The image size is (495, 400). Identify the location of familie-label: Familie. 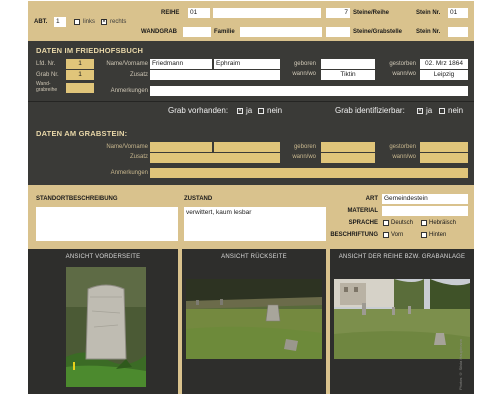
(224, 32).